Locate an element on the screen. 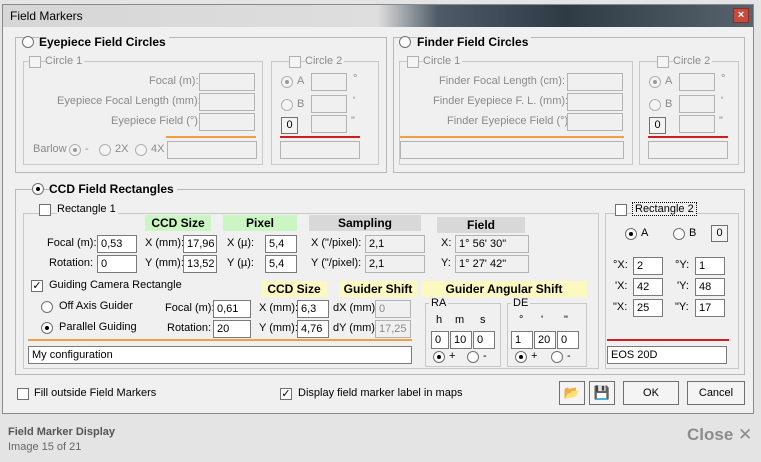 Image resolution: width=761 pixels, height=462 pixels. pixel-x-input: 5,4 is located at coordinates (281, 244).